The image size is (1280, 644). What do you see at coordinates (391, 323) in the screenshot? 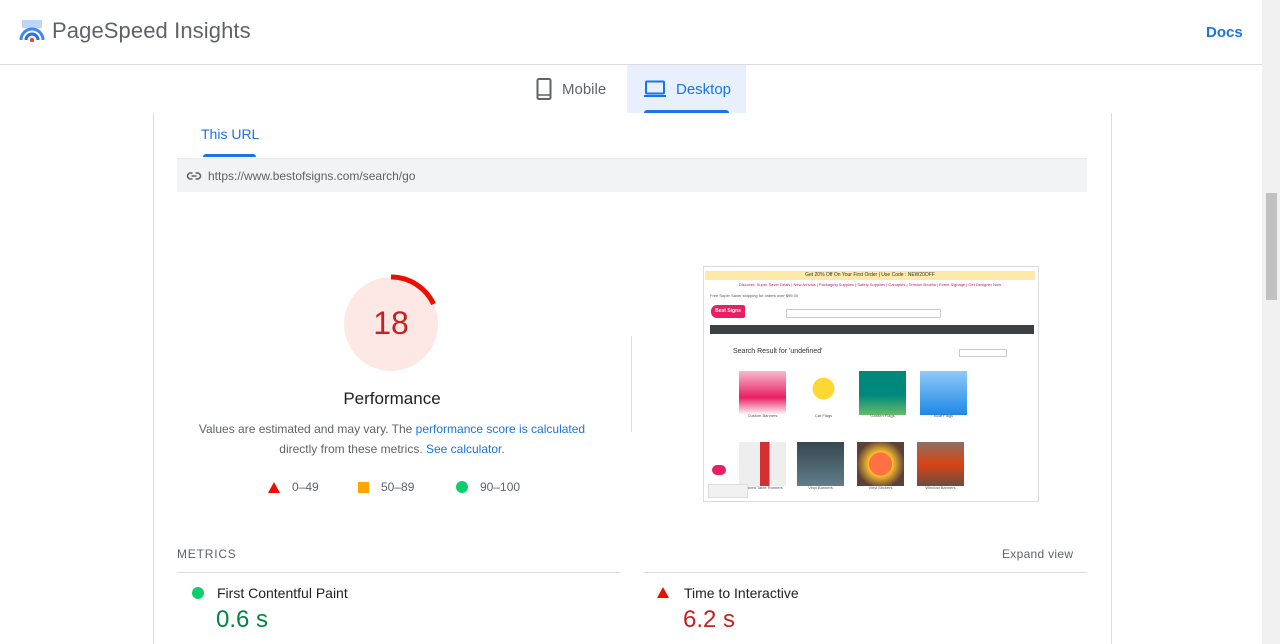
I see `performance-score: 18` at bounding box center [391, 323].